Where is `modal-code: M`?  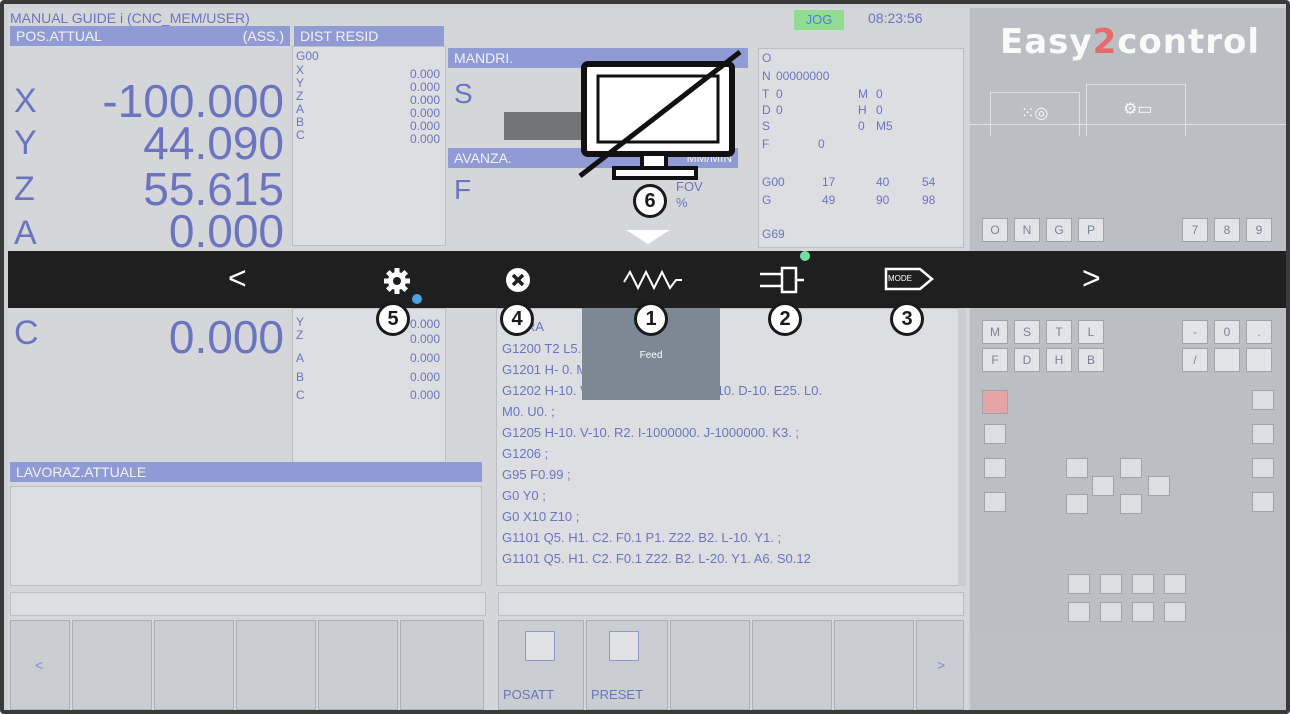 modal-code: M is located at coordinates (863, 94).